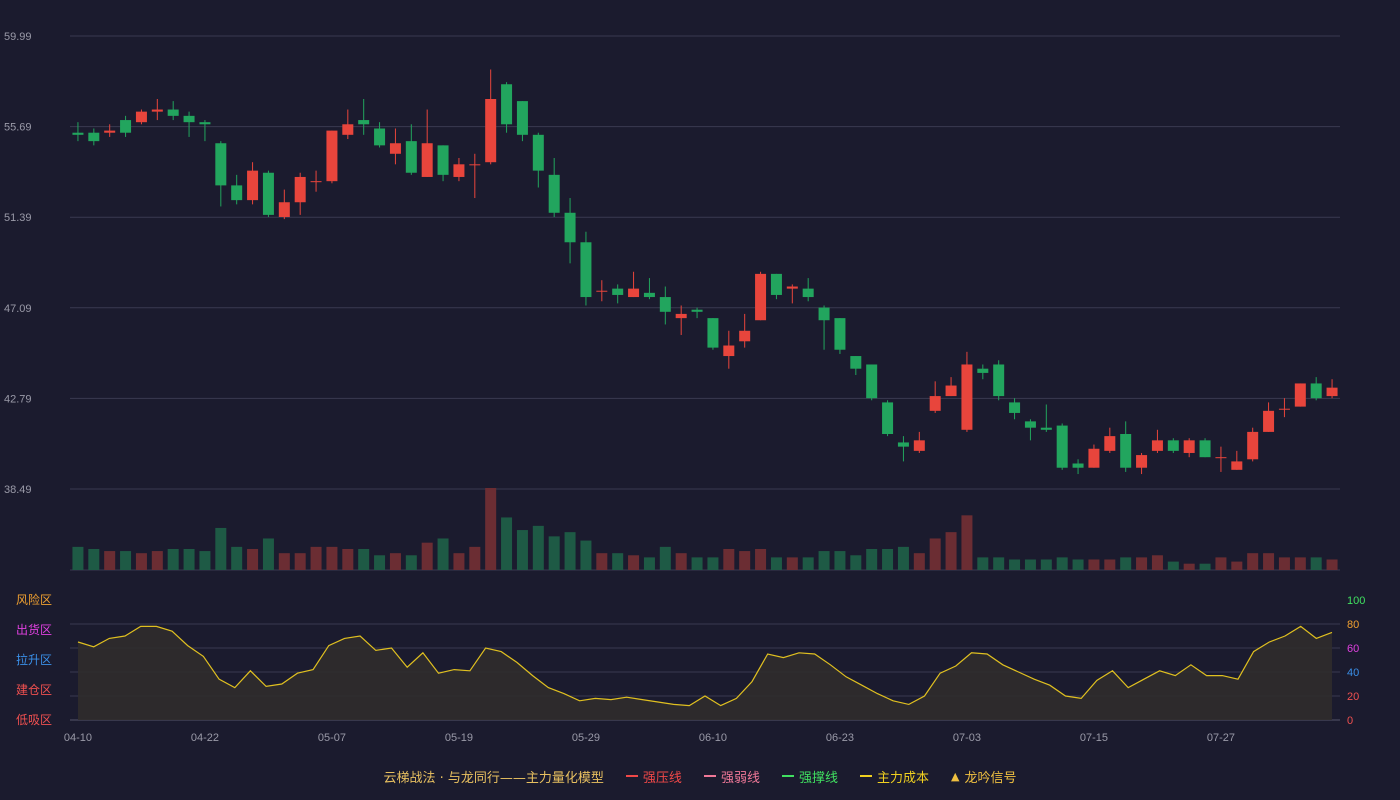  Describe the element at coordinates (653, 776) in the screenshot. I see `legend-item-resistance: 强压线` at that location.